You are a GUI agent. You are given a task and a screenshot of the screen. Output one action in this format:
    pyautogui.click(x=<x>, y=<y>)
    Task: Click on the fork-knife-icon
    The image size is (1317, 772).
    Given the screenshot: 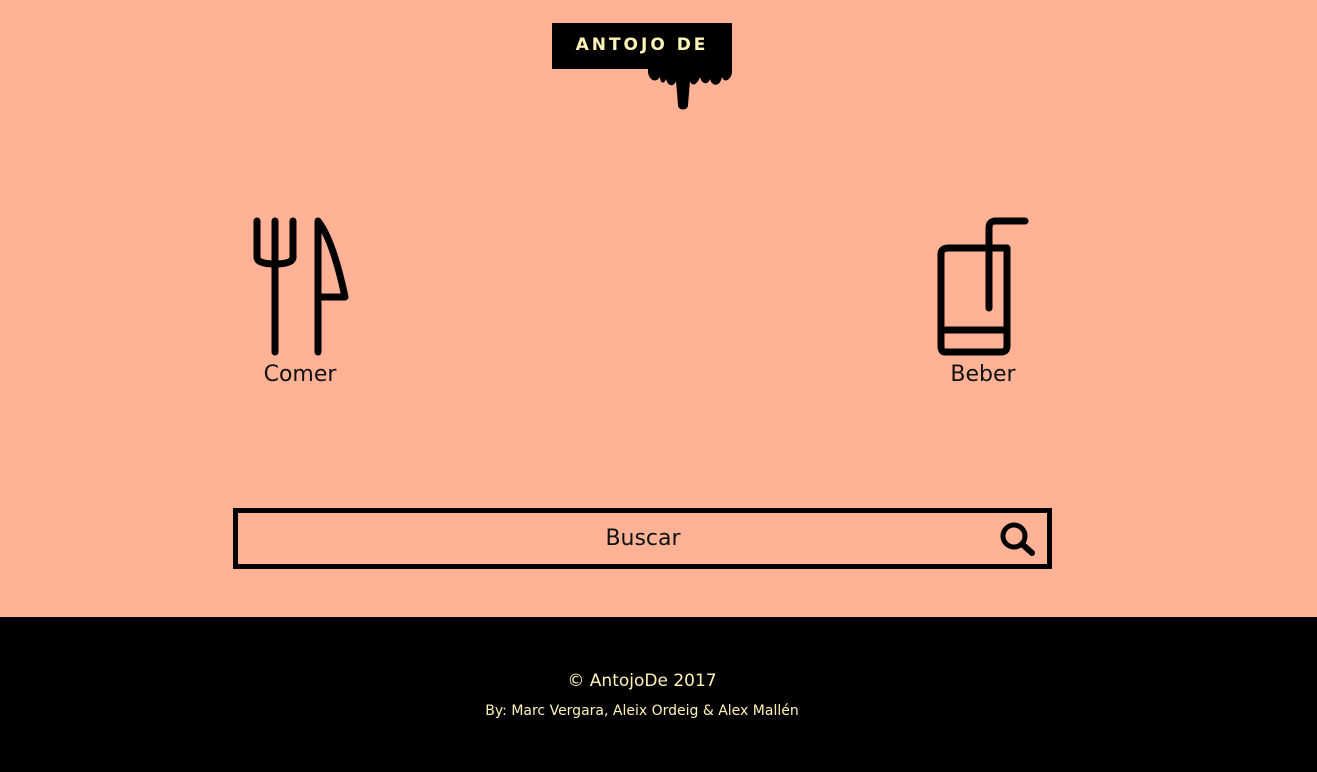 What is the action you would take?
    pyautogui.click(x=301, y=286)
    